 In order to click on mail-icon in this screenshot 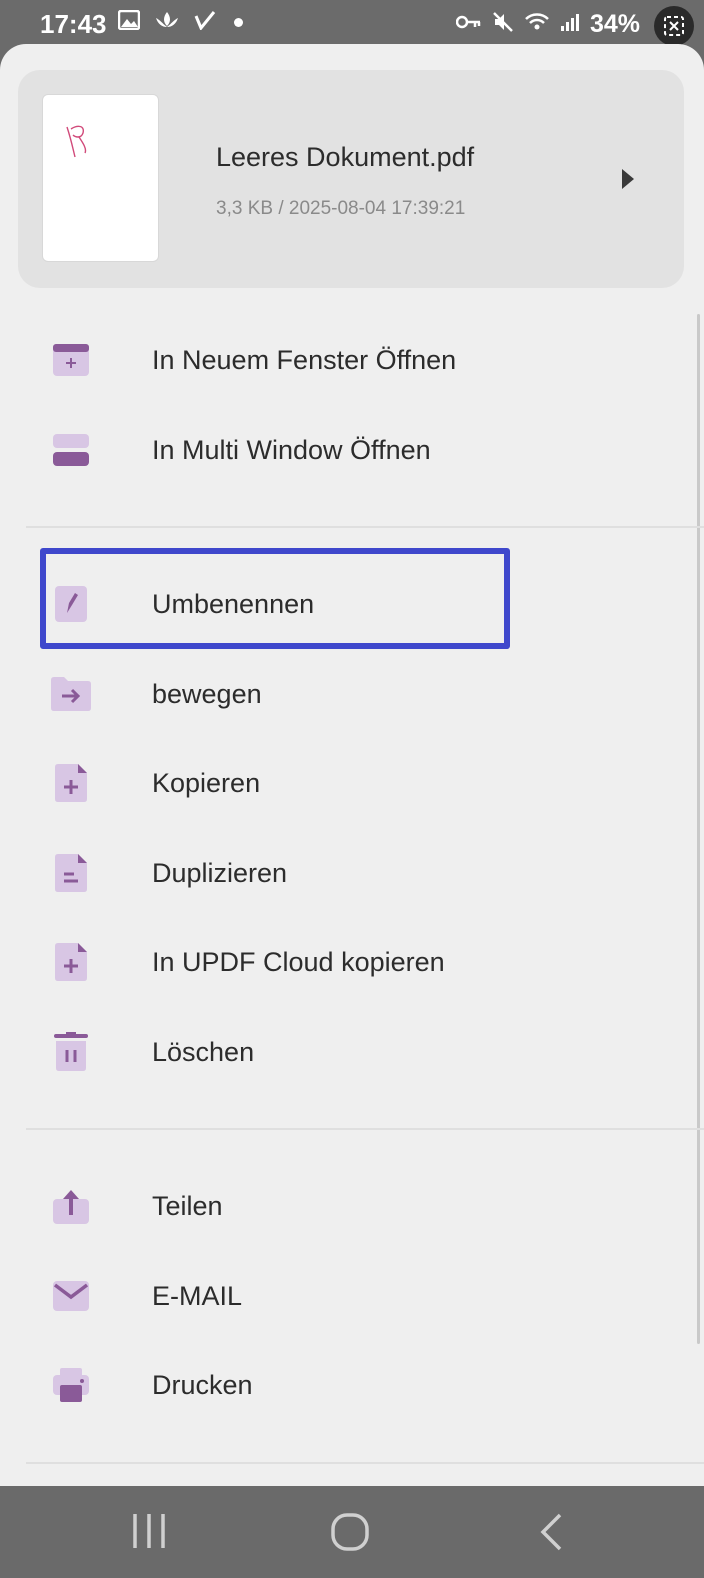, I will do `click(71, 1296)`.